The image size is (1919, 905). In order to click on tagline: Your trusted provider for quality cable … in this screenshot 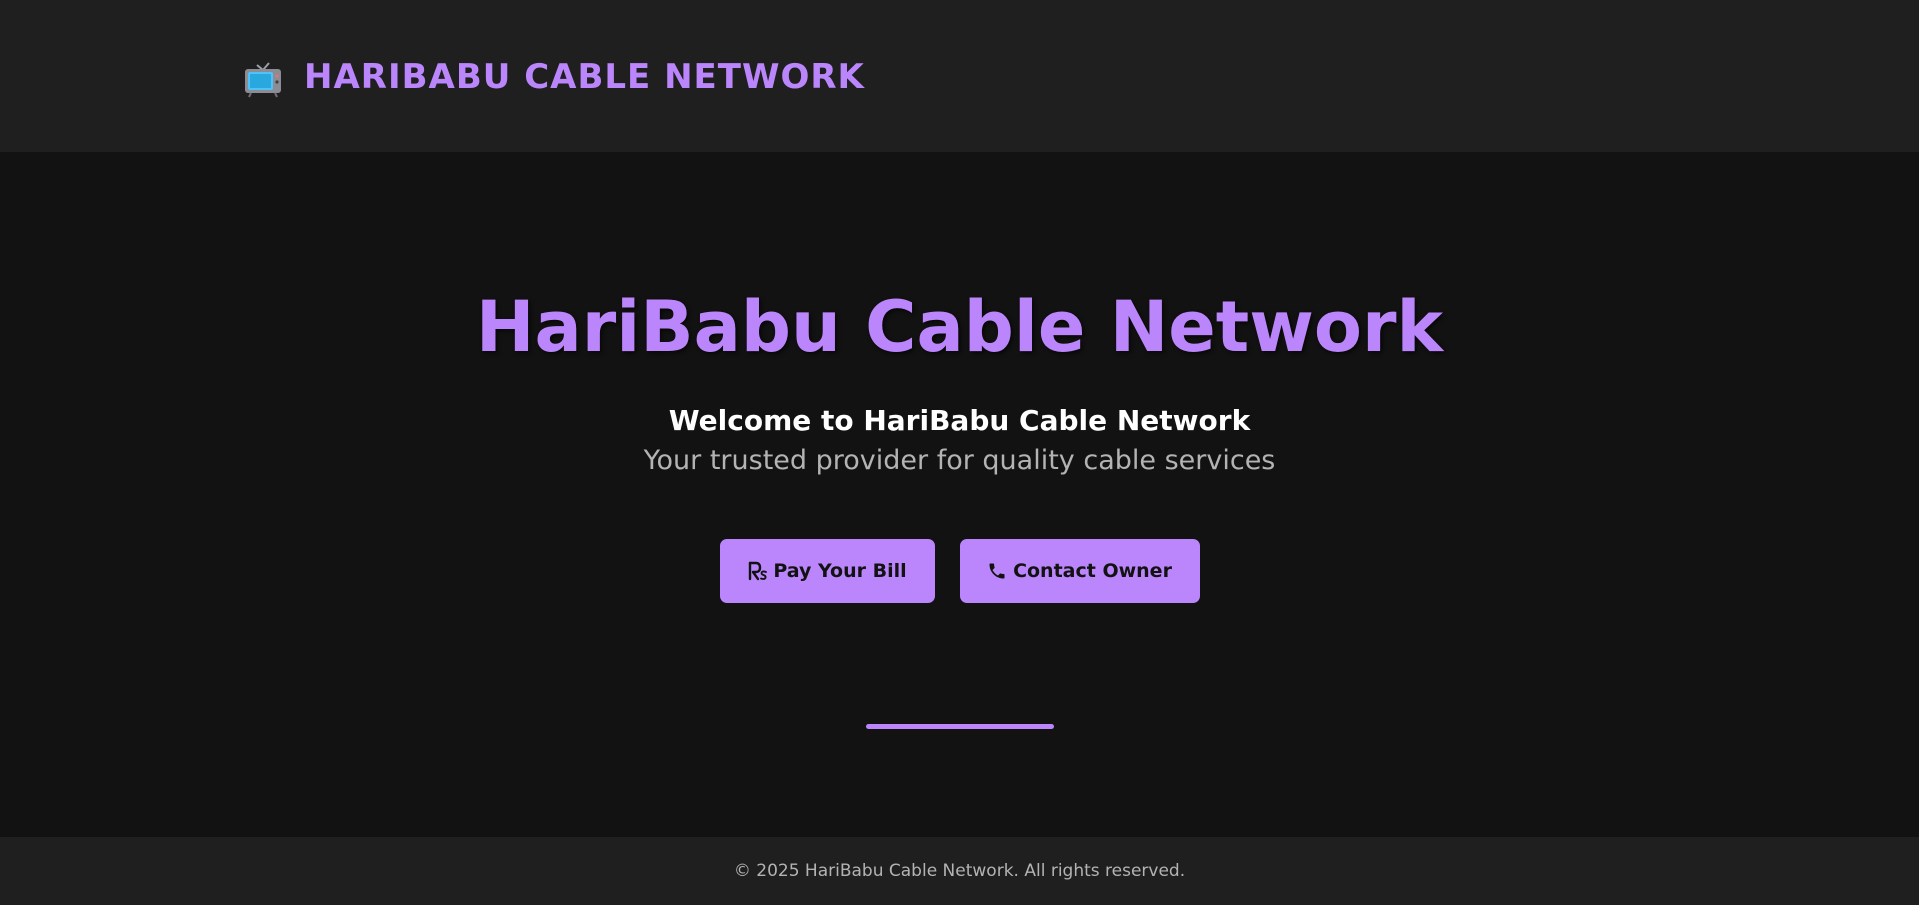, I will do `click(959, 460)`.